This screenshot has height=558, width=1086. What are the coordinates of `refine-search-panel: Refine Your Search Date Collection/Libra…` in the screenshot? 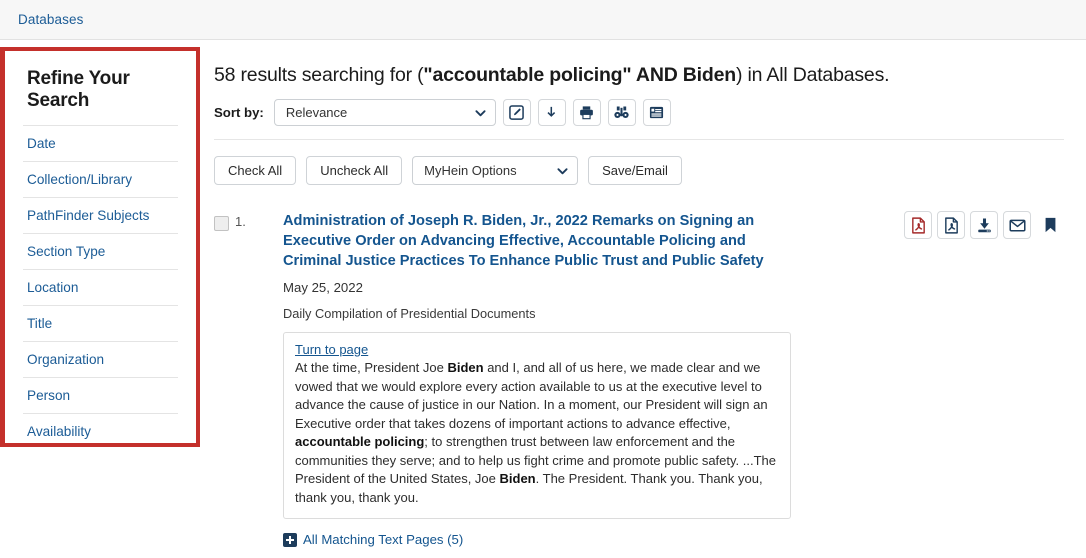 It's located at (100, 247).